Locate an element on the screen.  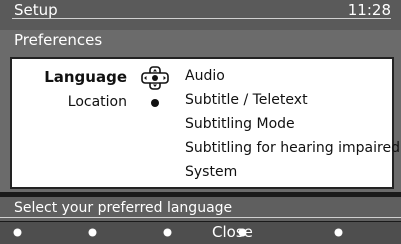
status-bar: Select your preferred language is located at coordinates (200, 209).